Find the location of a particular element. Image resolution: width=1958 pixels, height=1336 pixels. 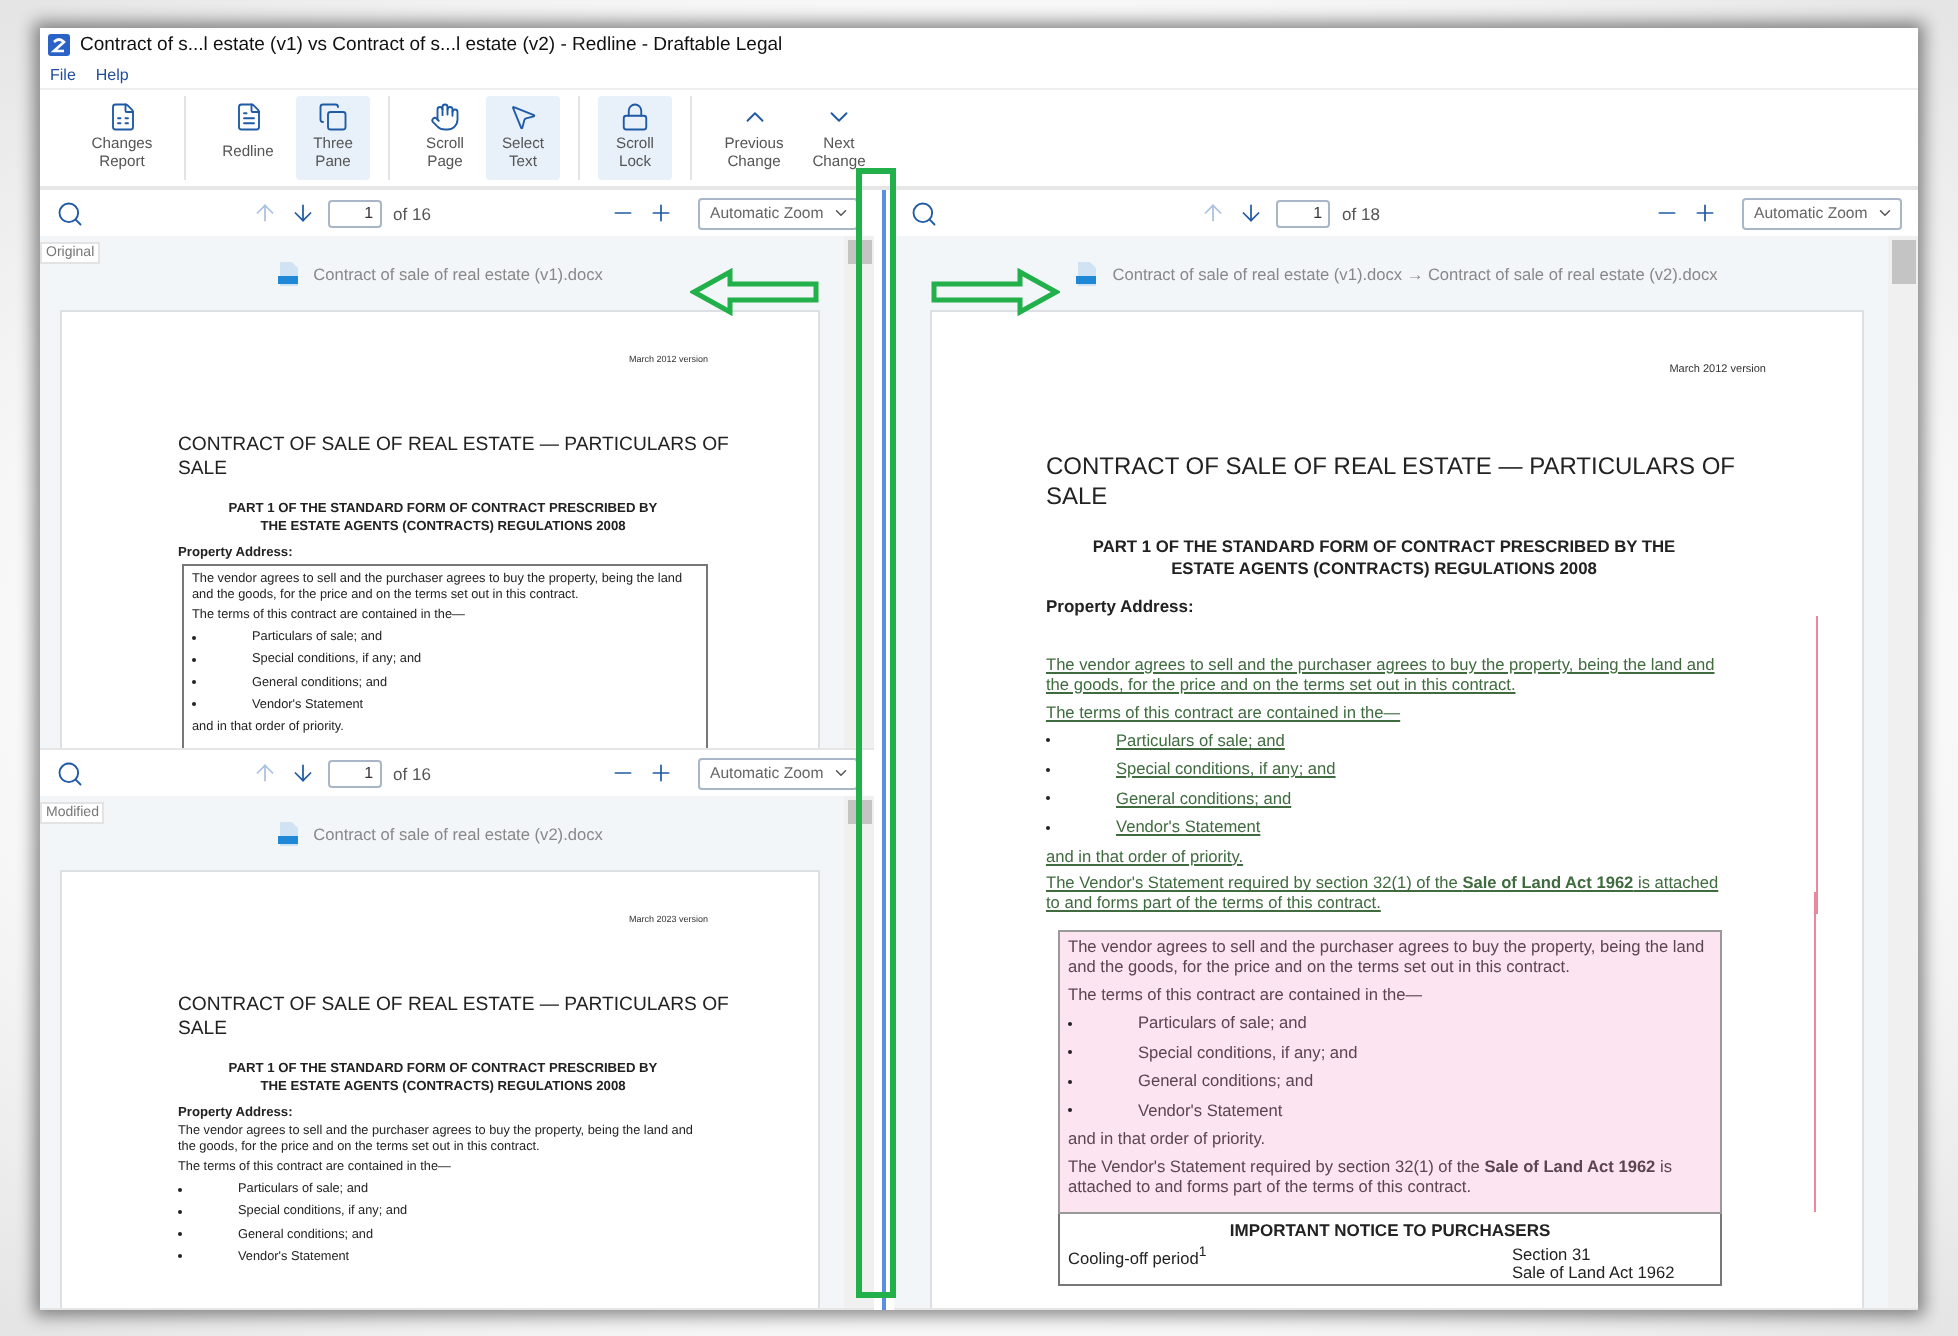

document-icon is located at coordinates (248, 117).